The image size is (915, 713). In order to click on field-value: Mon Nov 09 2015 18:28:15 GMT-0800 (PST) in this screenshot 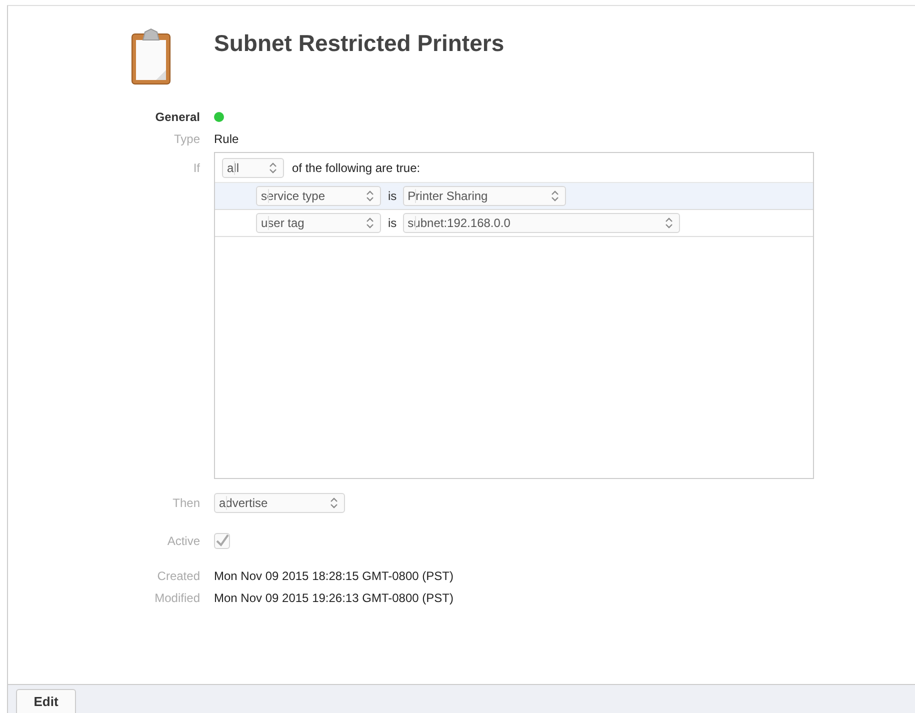, I will do `click(334, 576)`.